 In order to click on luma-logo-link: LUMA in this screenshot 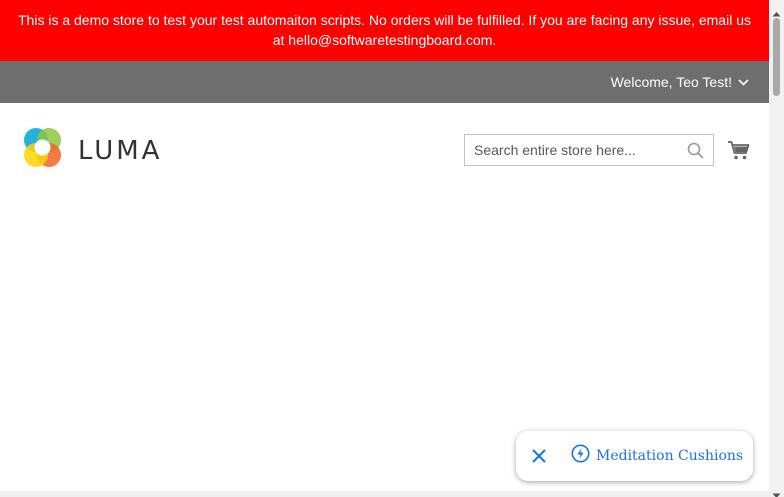, I will do `click(91, 150)`.